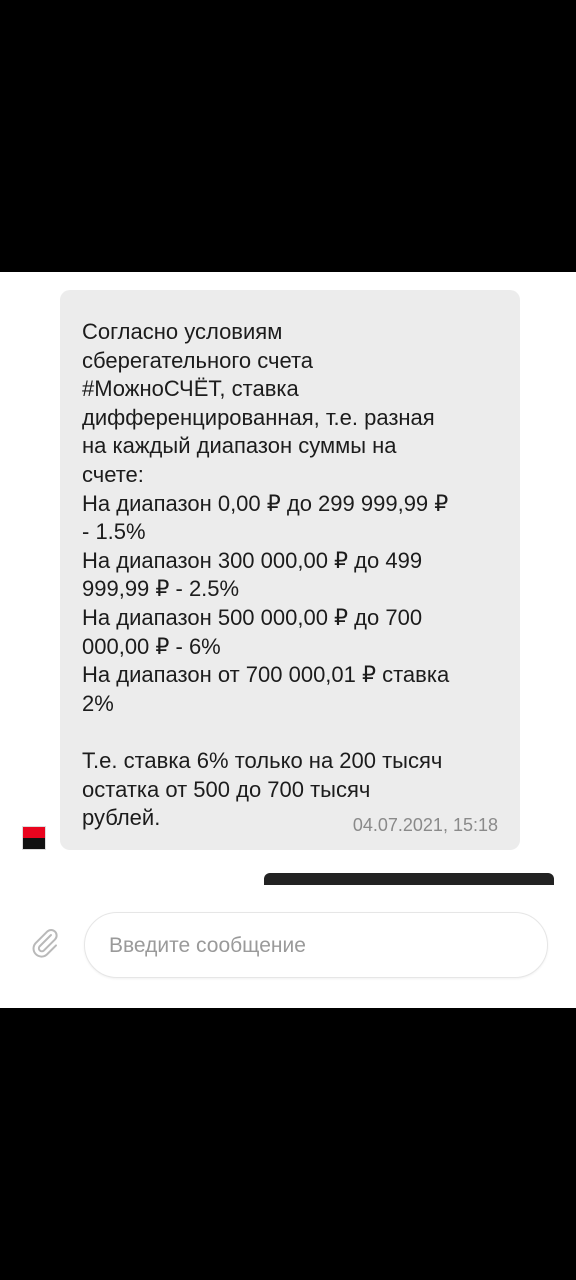 Image resolution: width=576 pixels, height=1280 pixels. I want to click on message-line: Т.е. ставка 6% только на 200 тысяч, so click(262, 760).